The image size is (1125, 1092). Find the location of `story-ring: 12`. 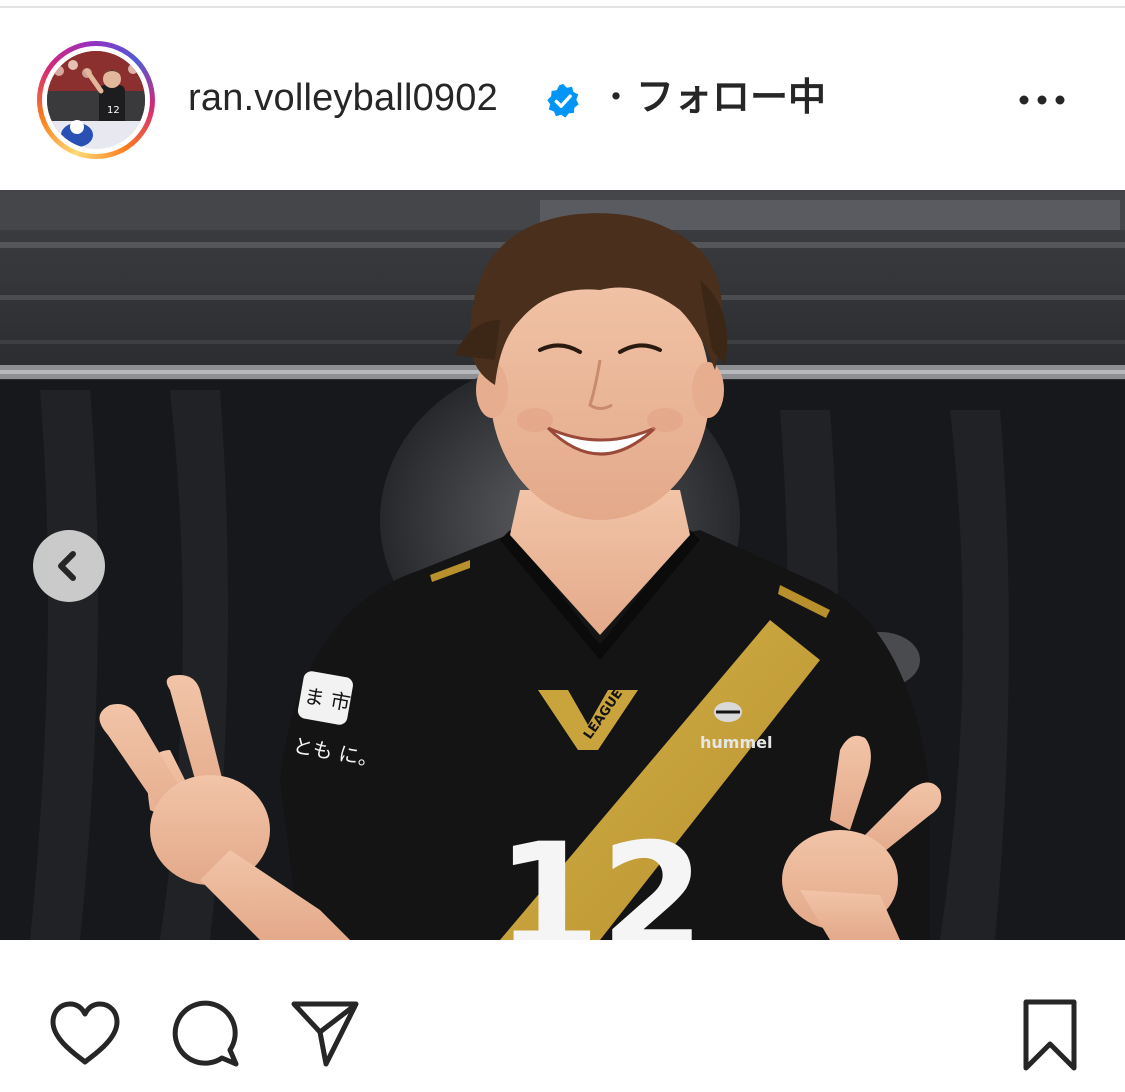

story-ring: 12 is located at coordinates (96, 100).